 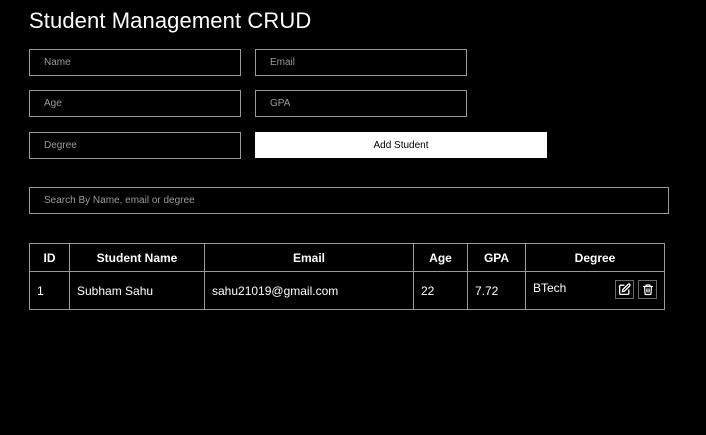 I want to click on age-input, so click(x=135, y=103).